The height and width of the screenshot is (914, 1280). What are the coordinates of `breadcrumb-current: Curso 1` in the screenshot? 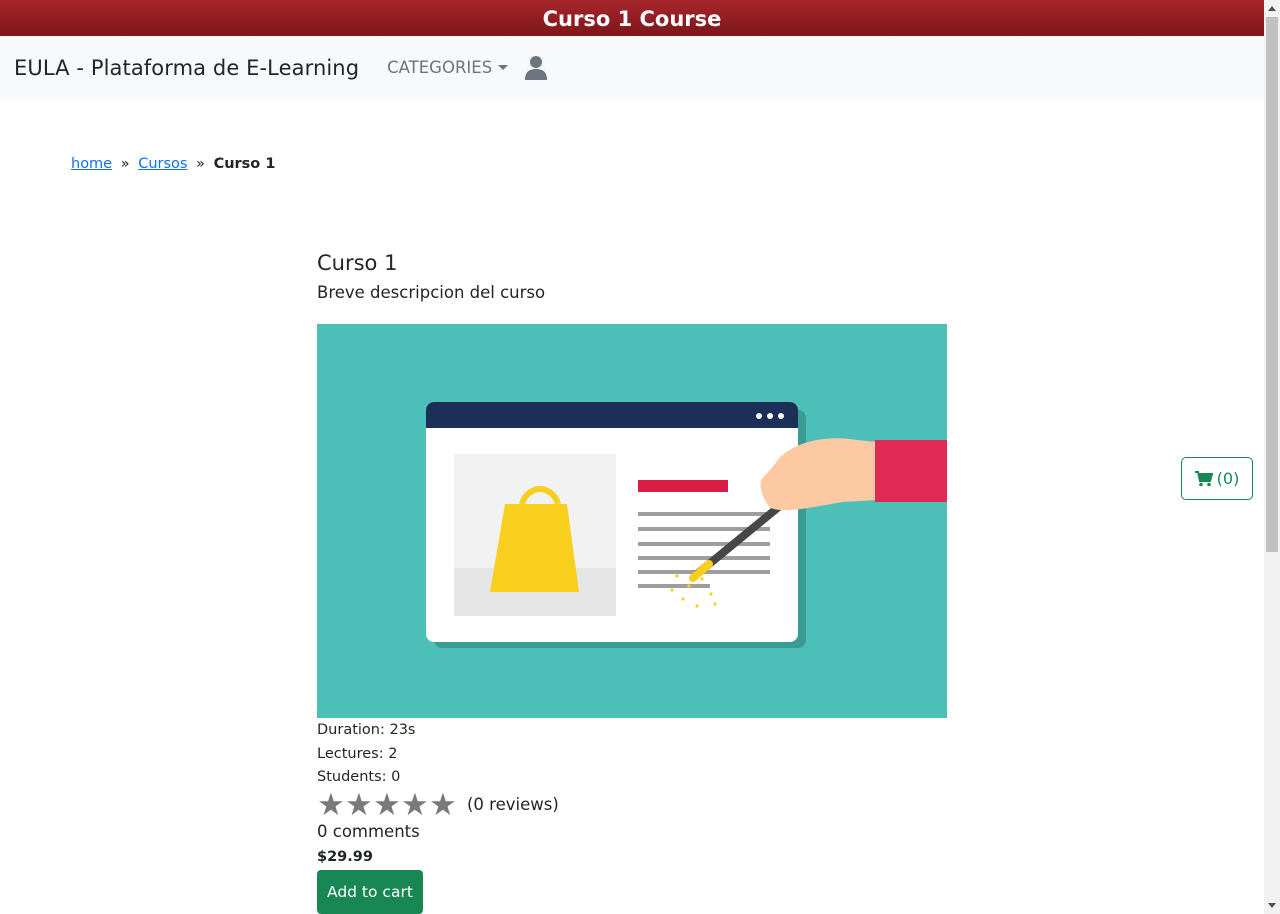 It's located at (244, 164).